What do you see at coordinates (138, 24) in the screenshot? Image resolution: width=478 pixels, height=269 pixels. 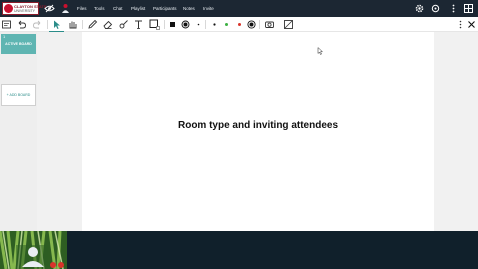 I see `text-icon` at bounding box center [138, 24].